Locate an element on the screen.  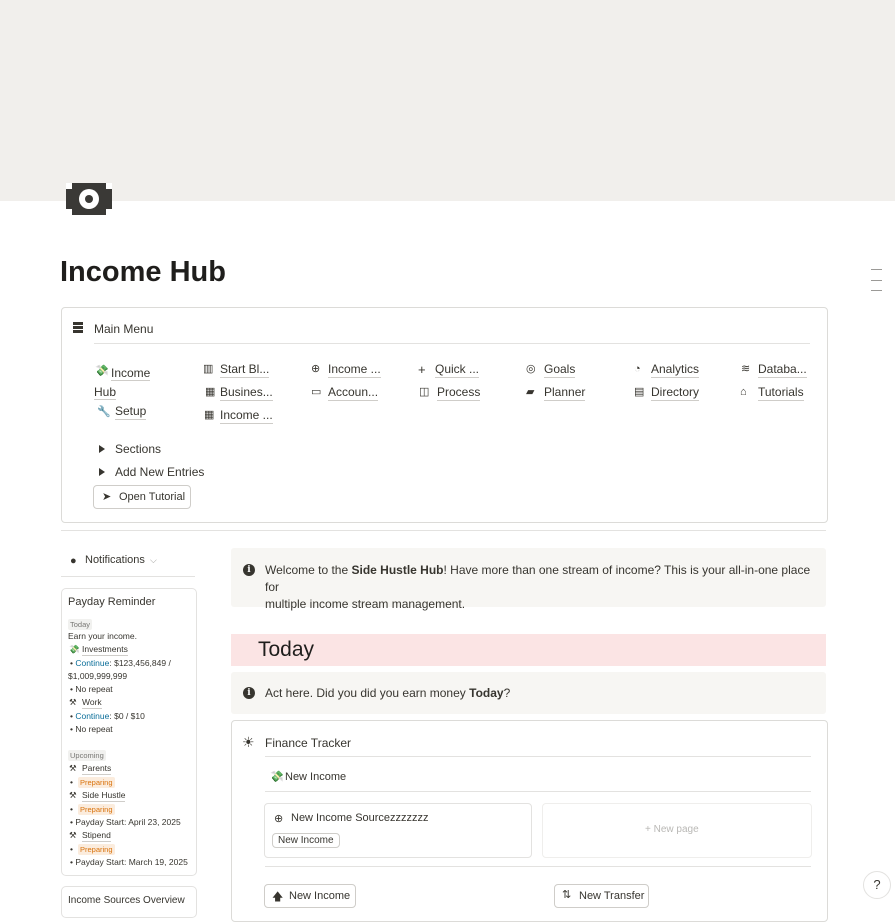
money-bill-icon is located at coordinates (89, 199).